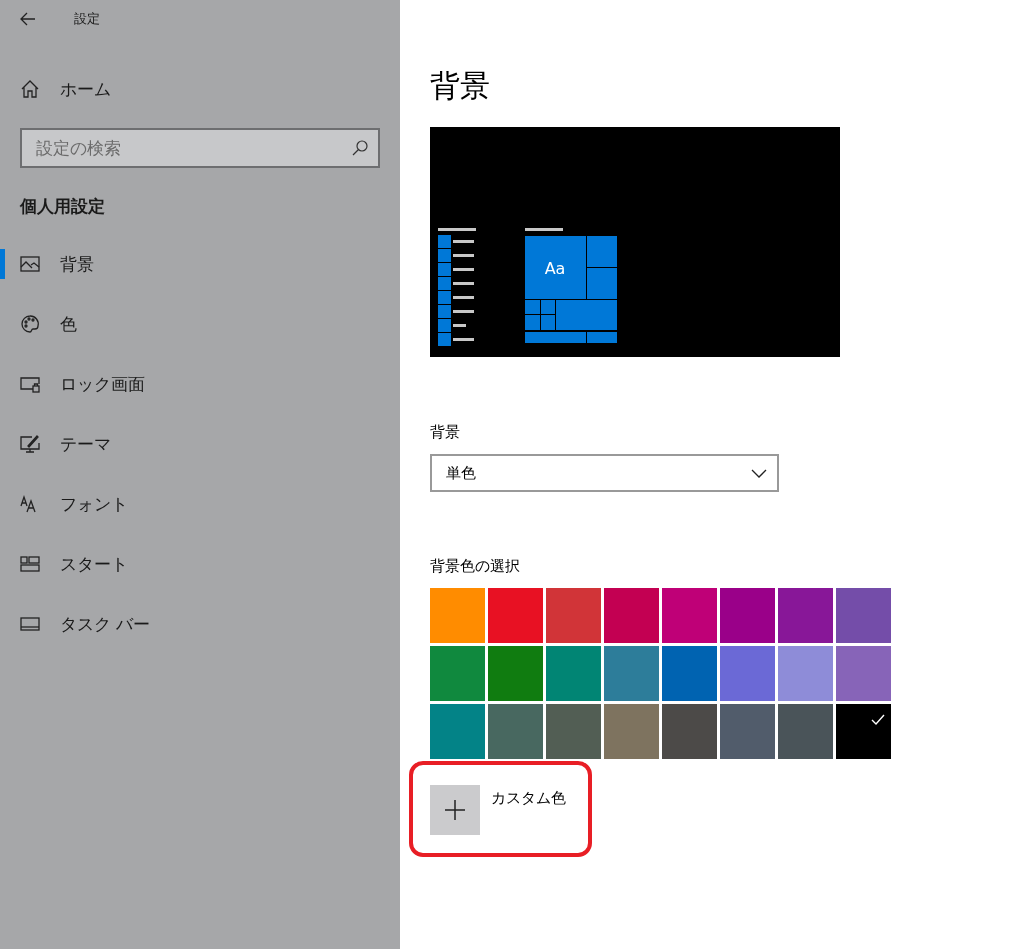 The image size is (1017, 949). What do you see at coordinates (445, 432) in the screenshot?
I see `field-label: 背景` at bounding box center [445, 432].